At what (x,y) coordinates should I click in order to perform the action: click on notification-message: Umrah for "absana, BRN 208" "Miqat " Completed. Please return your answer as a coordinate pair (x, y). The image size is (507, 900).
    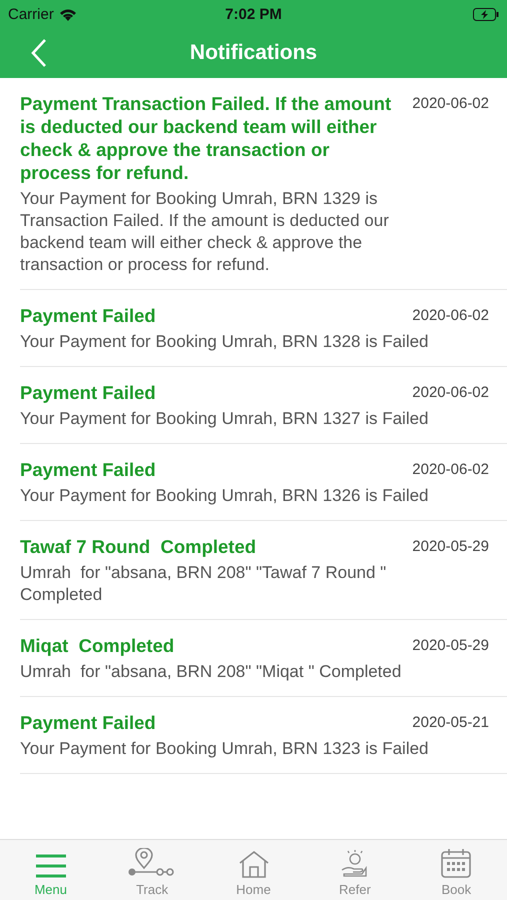
    Looking at the image, I should click on (211, 672).